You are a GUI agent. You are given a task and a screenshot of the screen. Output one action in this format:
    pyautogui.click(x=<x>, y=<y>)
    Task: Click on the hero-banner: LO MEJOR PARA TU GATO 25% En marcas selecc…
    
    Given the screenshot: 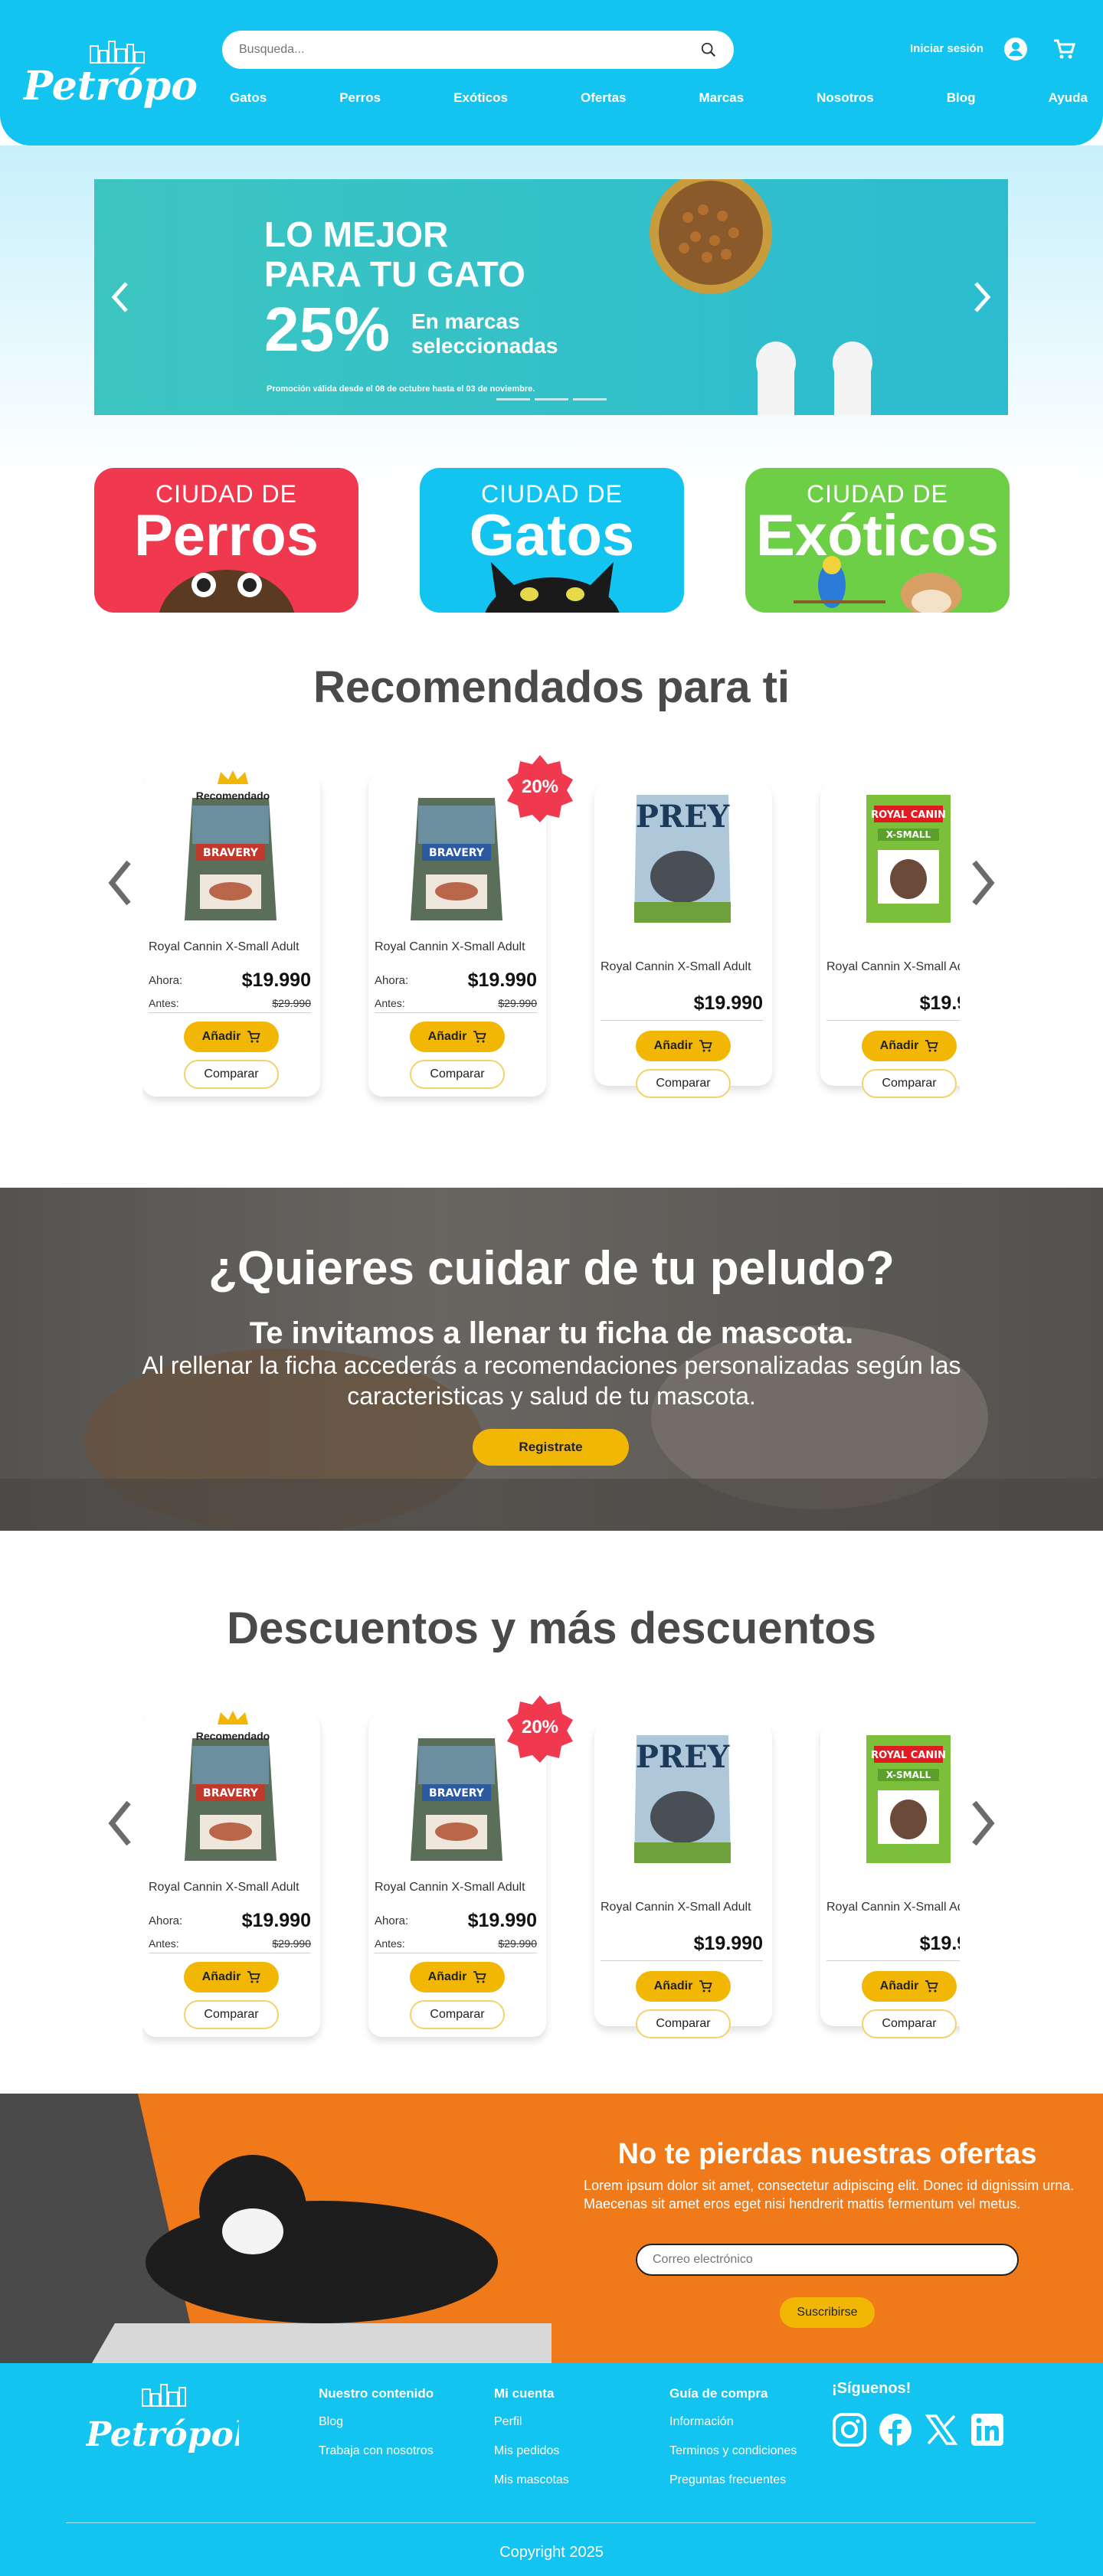 What is the action you would take?
    pyautogui.click(x=551, y=297)
    